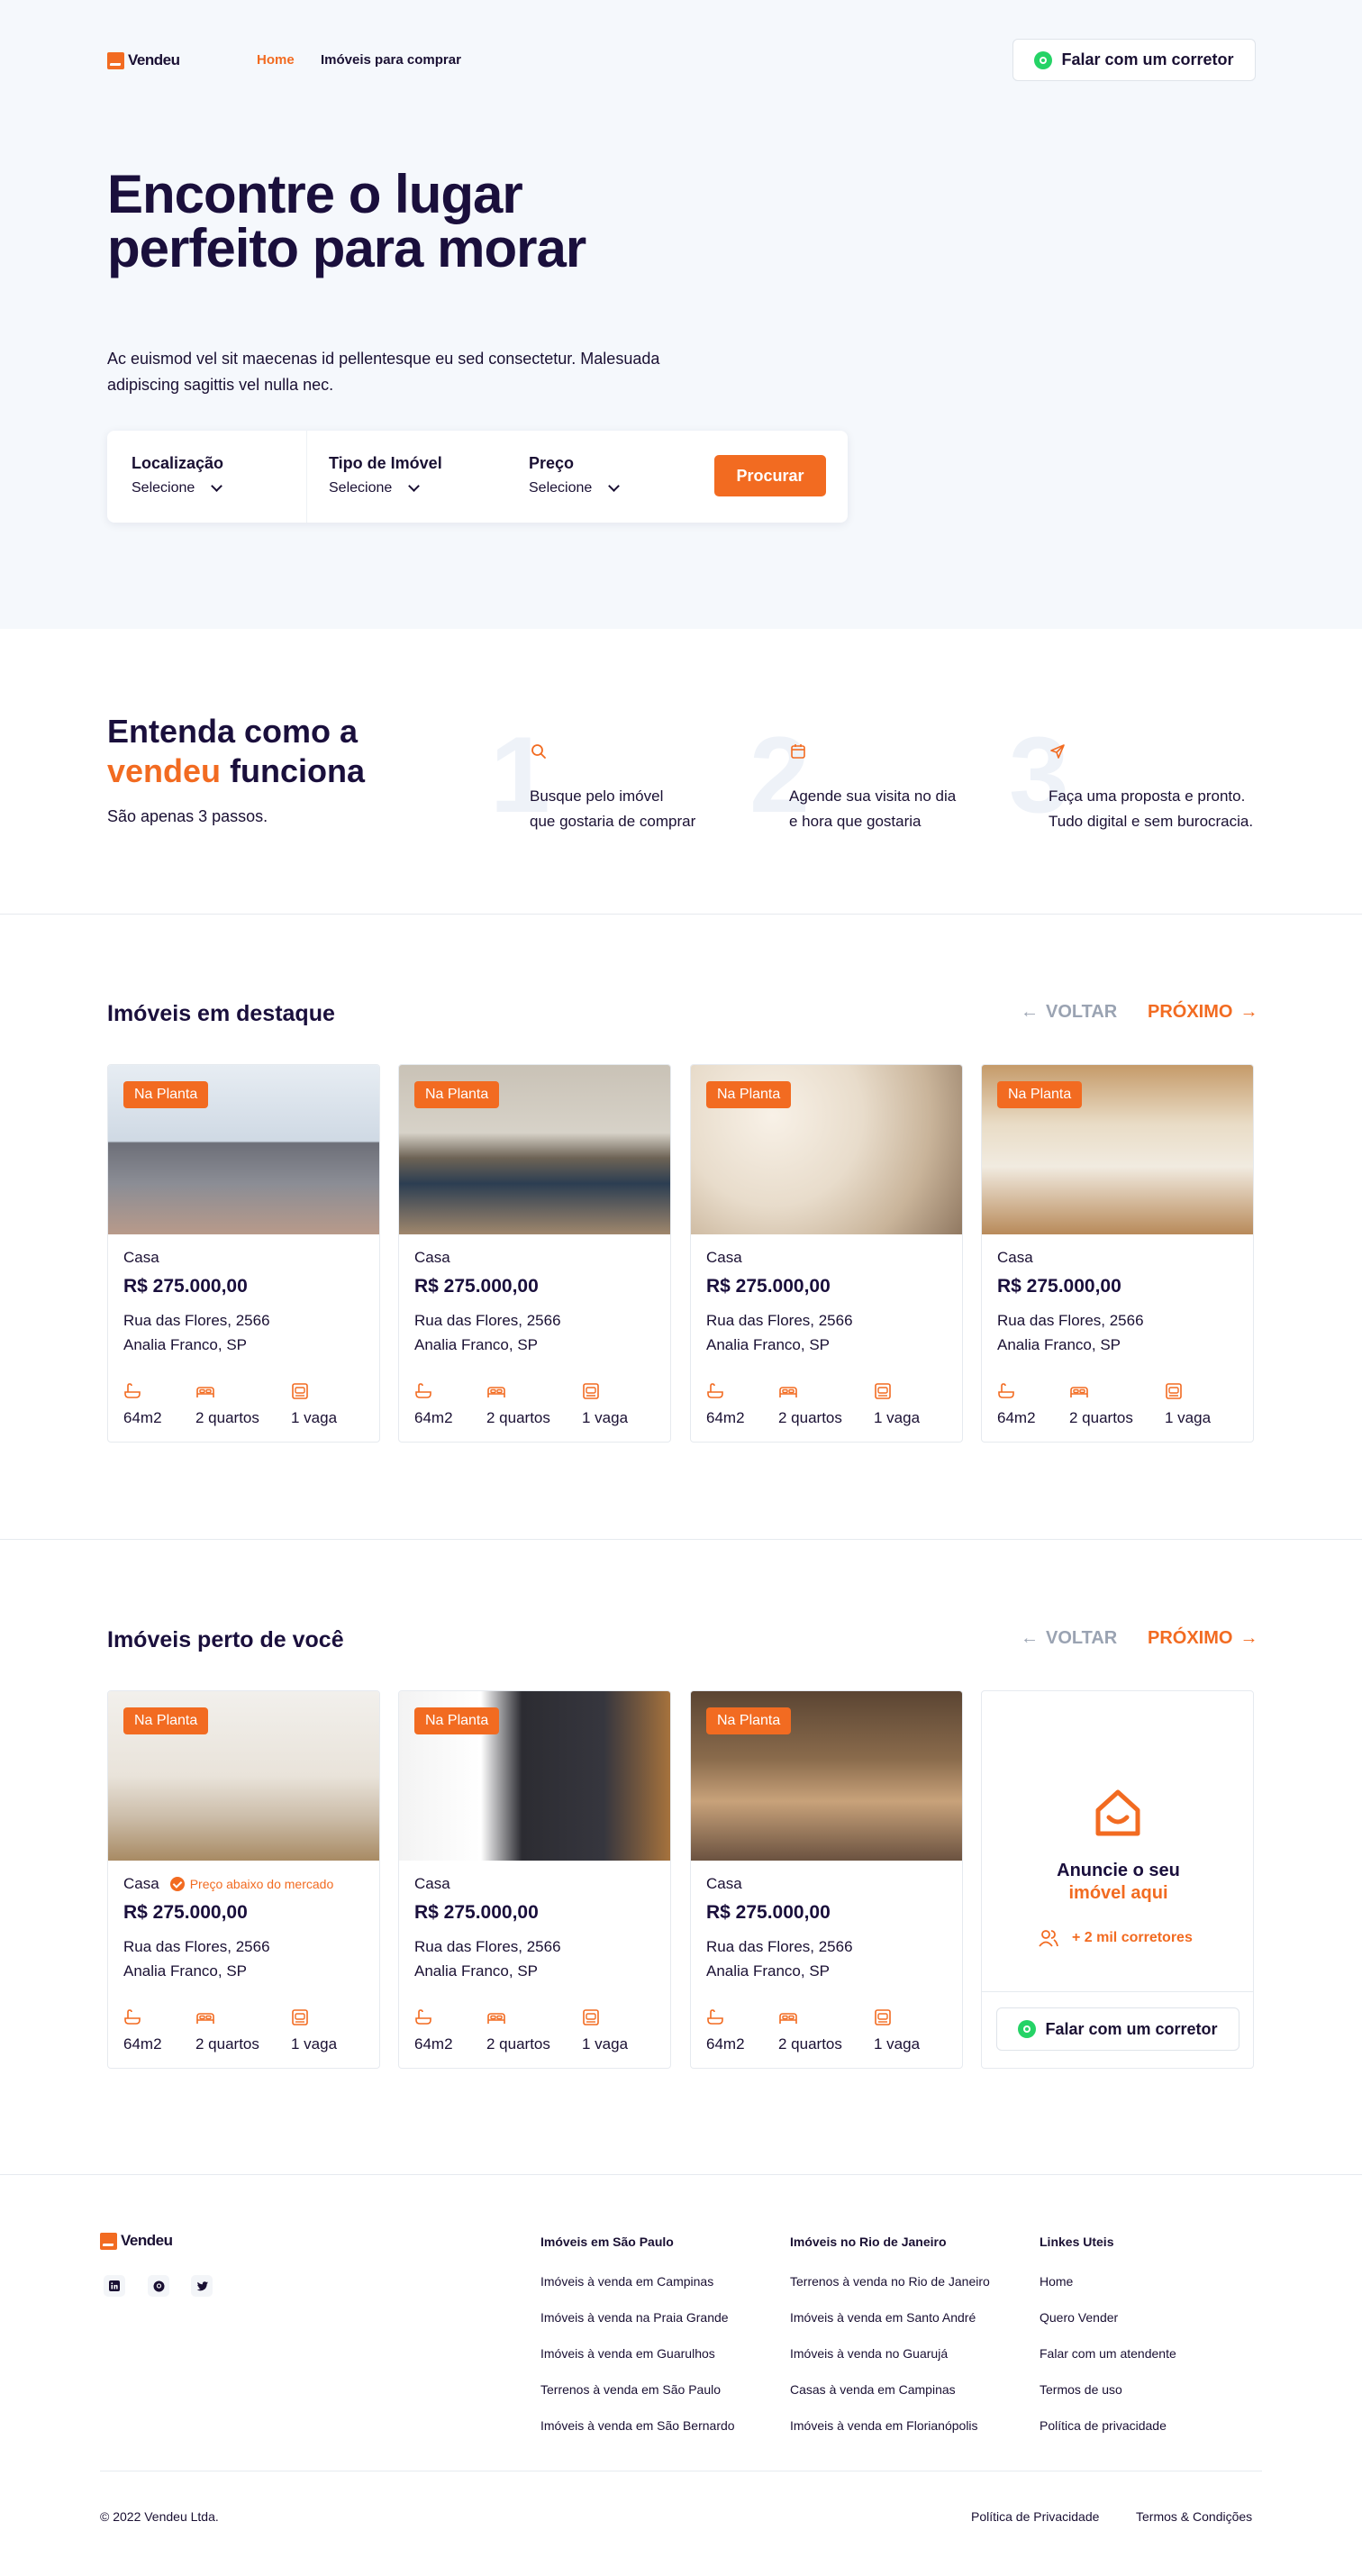 The height and width of the screenshot is (2576, 1362). What do you see at coordinates (1108, 2353) in the screenshot?
I see `footer-link: Falar com um atendente` at bounding box center [1108, 2353].